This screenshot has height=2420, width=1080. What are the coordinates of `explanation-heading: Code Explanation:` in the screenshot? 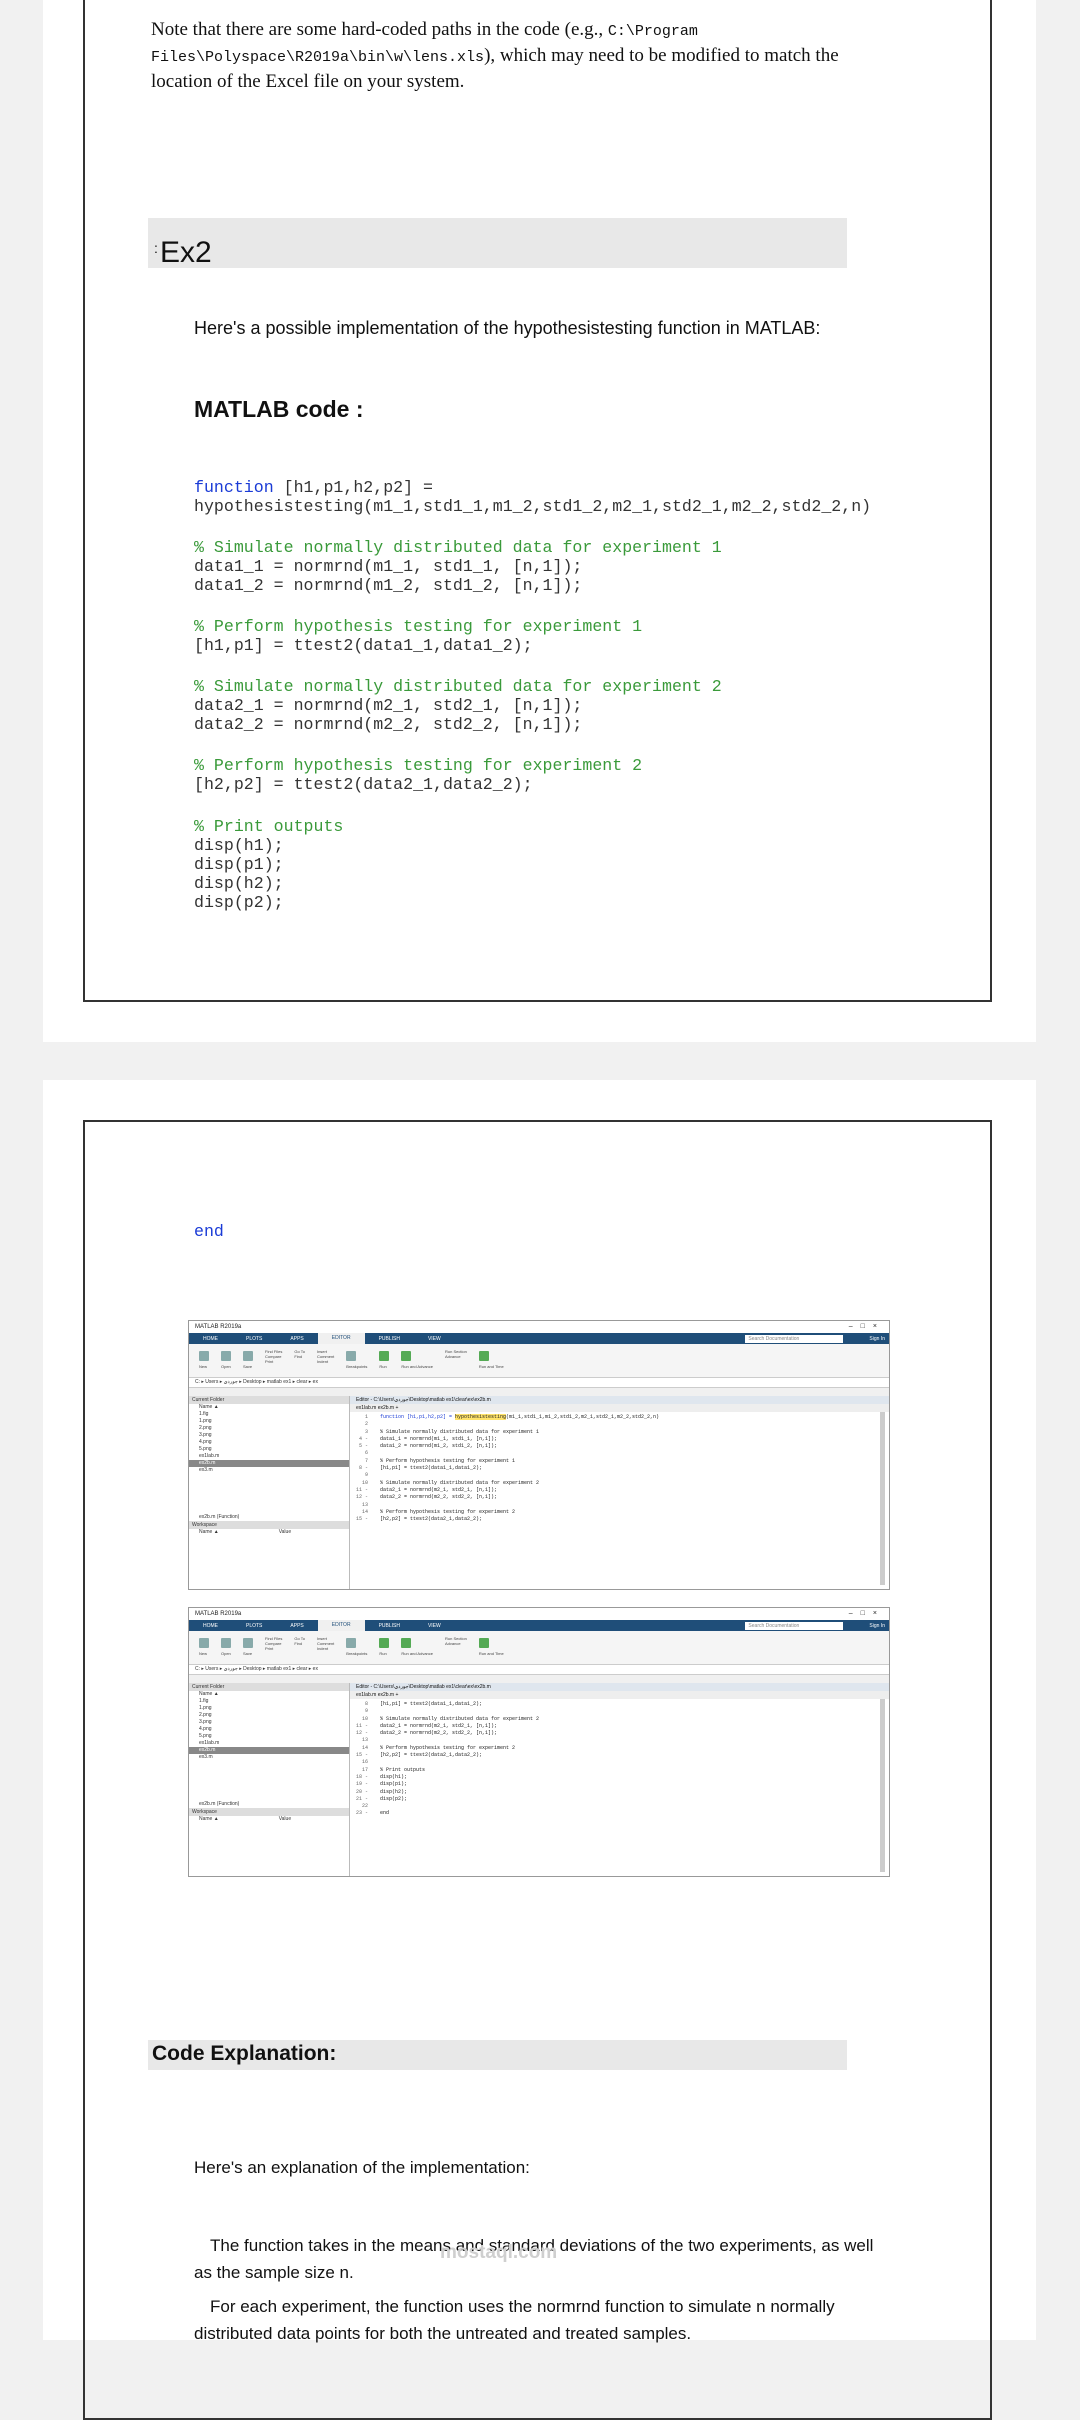 It's located at (244, 2053).